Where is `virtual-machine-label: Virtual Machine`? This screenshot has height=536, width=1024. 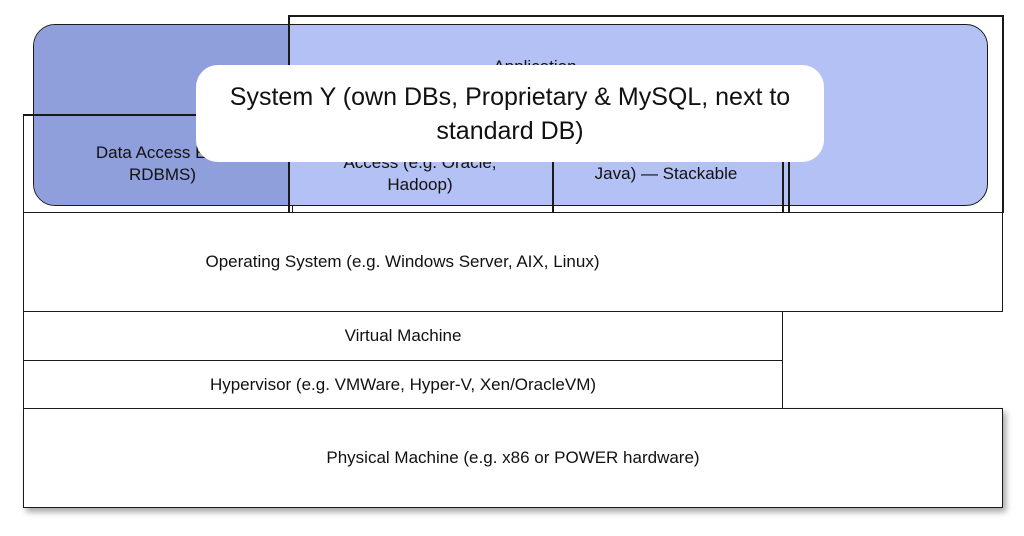 virtual-machine-label: Virtual Machine is located at coordinates (403, 335).